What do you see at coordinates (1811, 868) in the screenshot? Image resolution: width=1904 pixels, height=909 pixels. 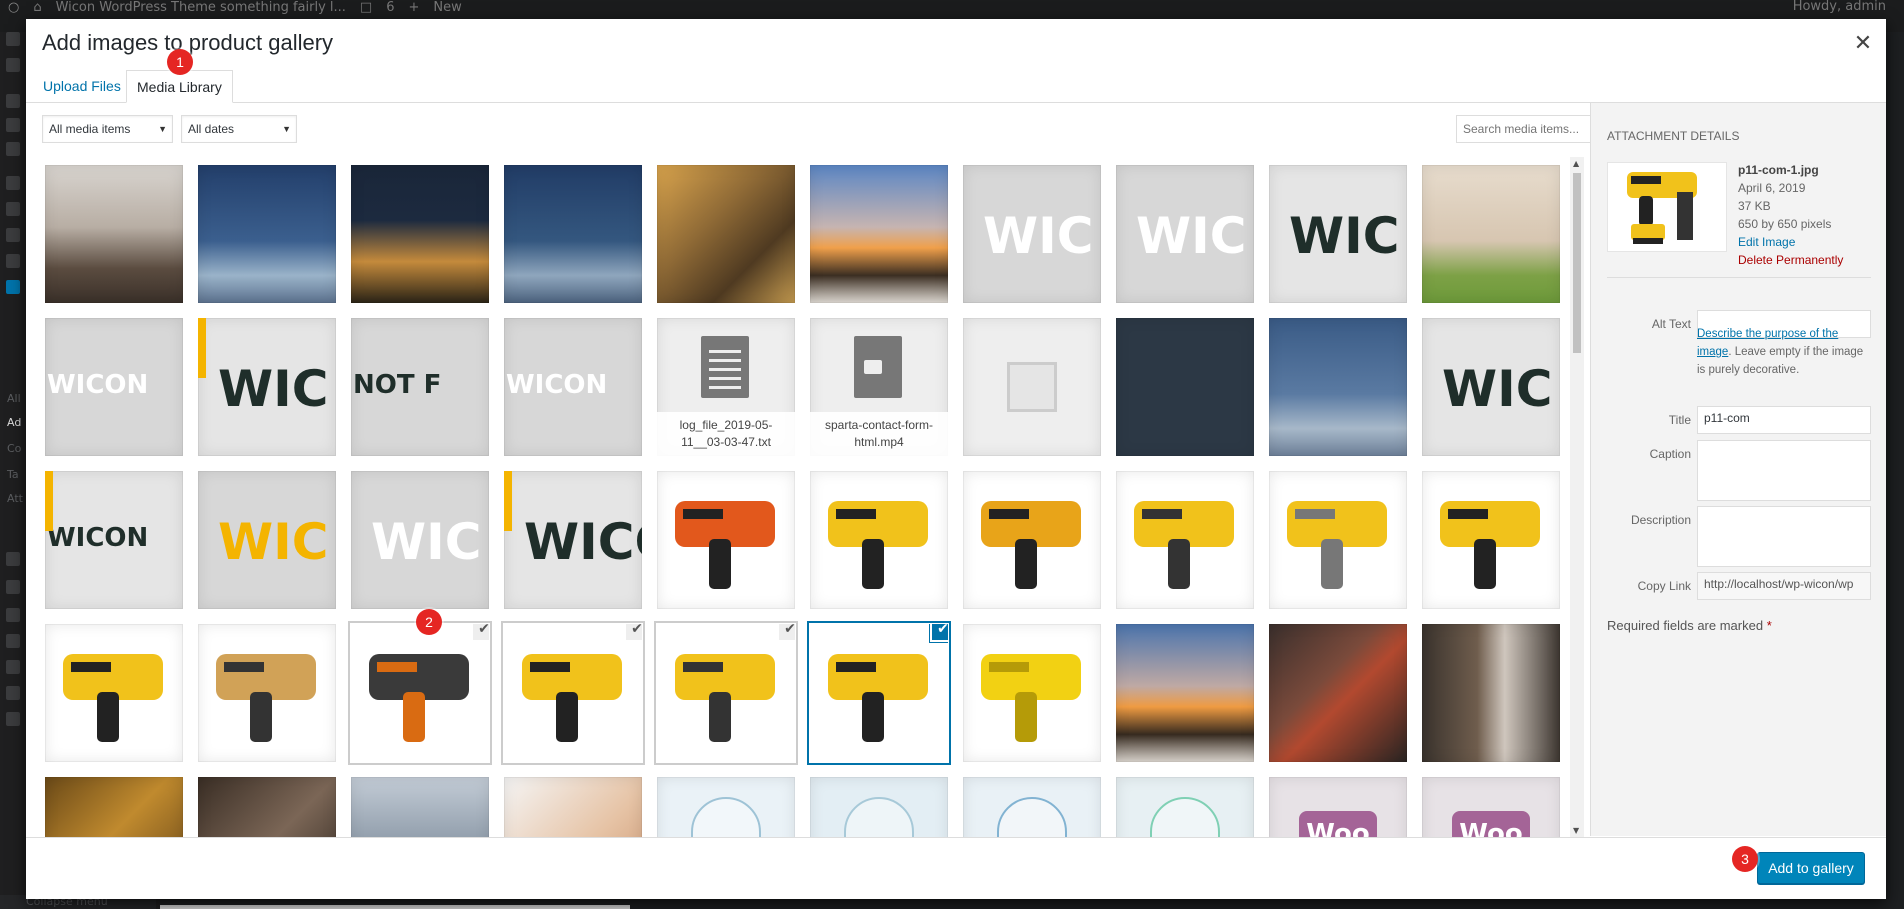 I see `add-to-gallery-button: Add to gallery` at bounding box center [1811, 868].